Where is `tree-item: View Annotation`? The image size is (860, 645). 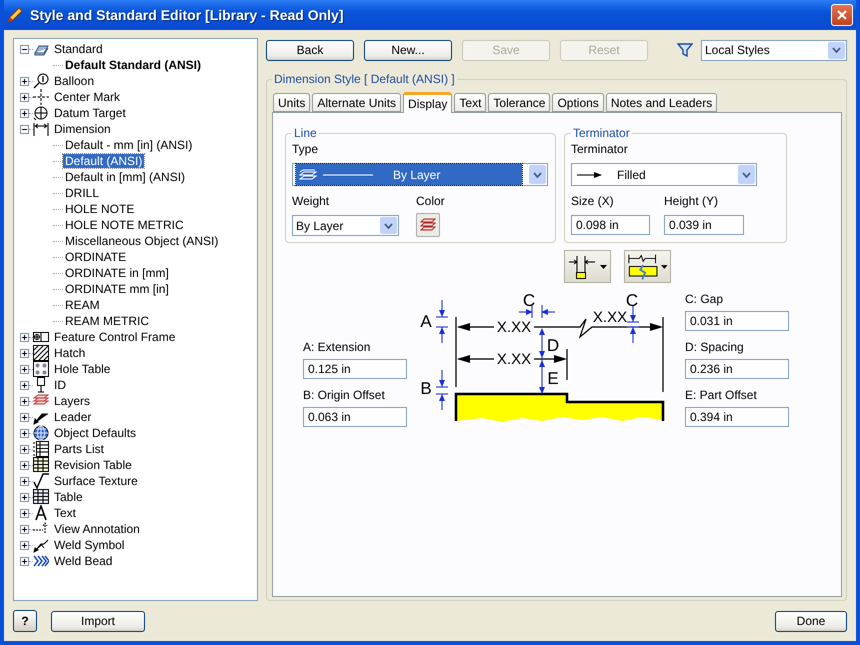
tree-item: View Annotation is located at coordinates (97, 529).